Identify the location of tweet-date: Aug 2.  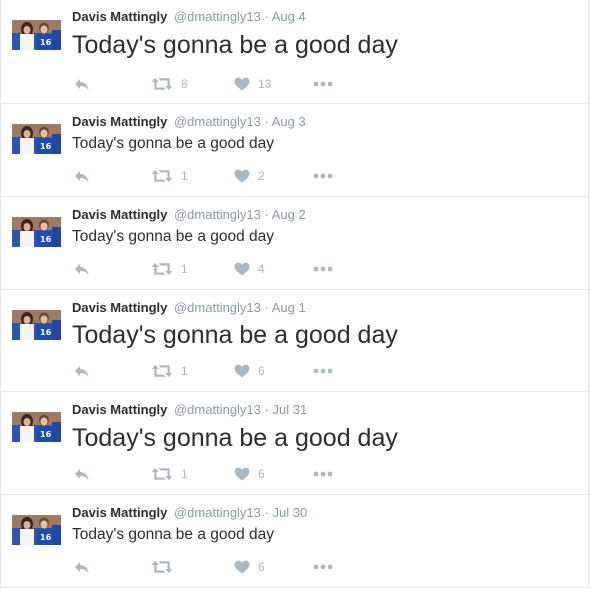
(289, 214).